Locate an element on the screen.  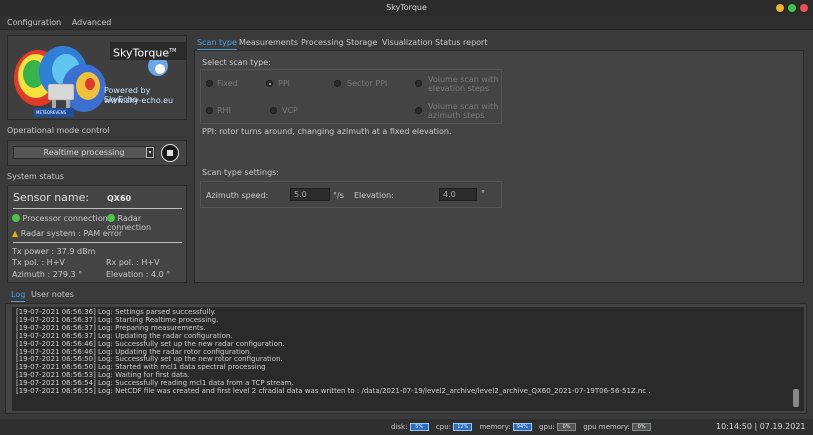
radio-volume-elevation is located at coordinates (418, 83).